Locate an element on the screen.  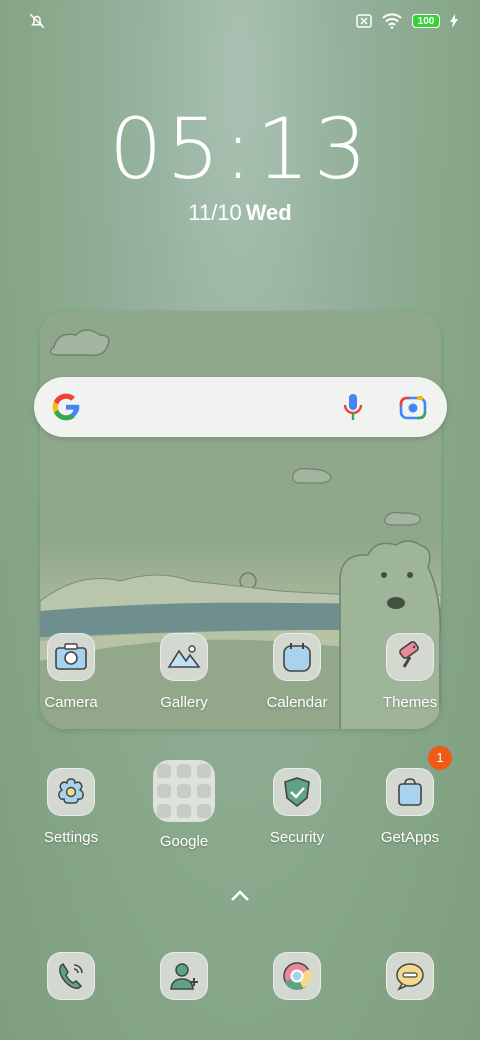
app-getapps: GetApps is located at coordinates (410, 807).